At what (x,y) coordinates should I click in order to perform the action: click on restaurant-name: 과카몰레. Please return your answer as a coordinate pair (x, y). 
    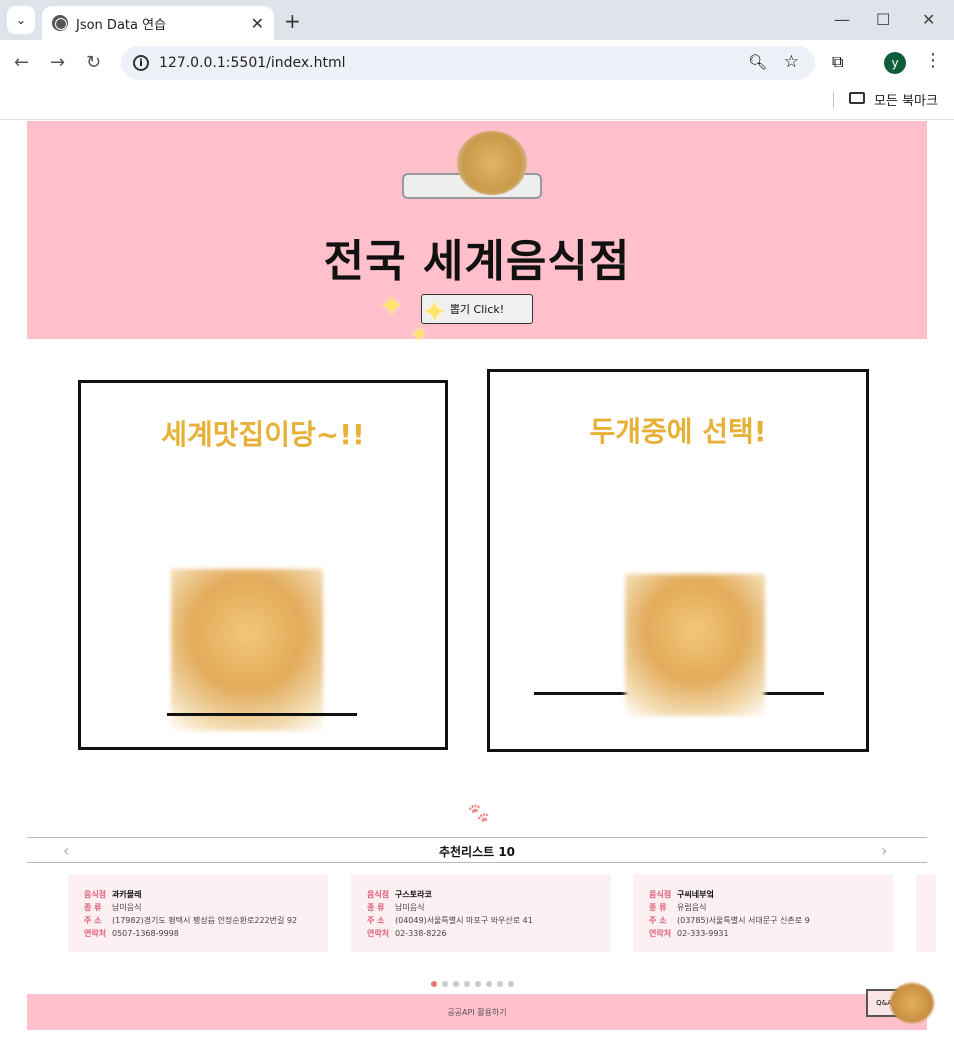
    Looking at the image, I should click on (127, 894).